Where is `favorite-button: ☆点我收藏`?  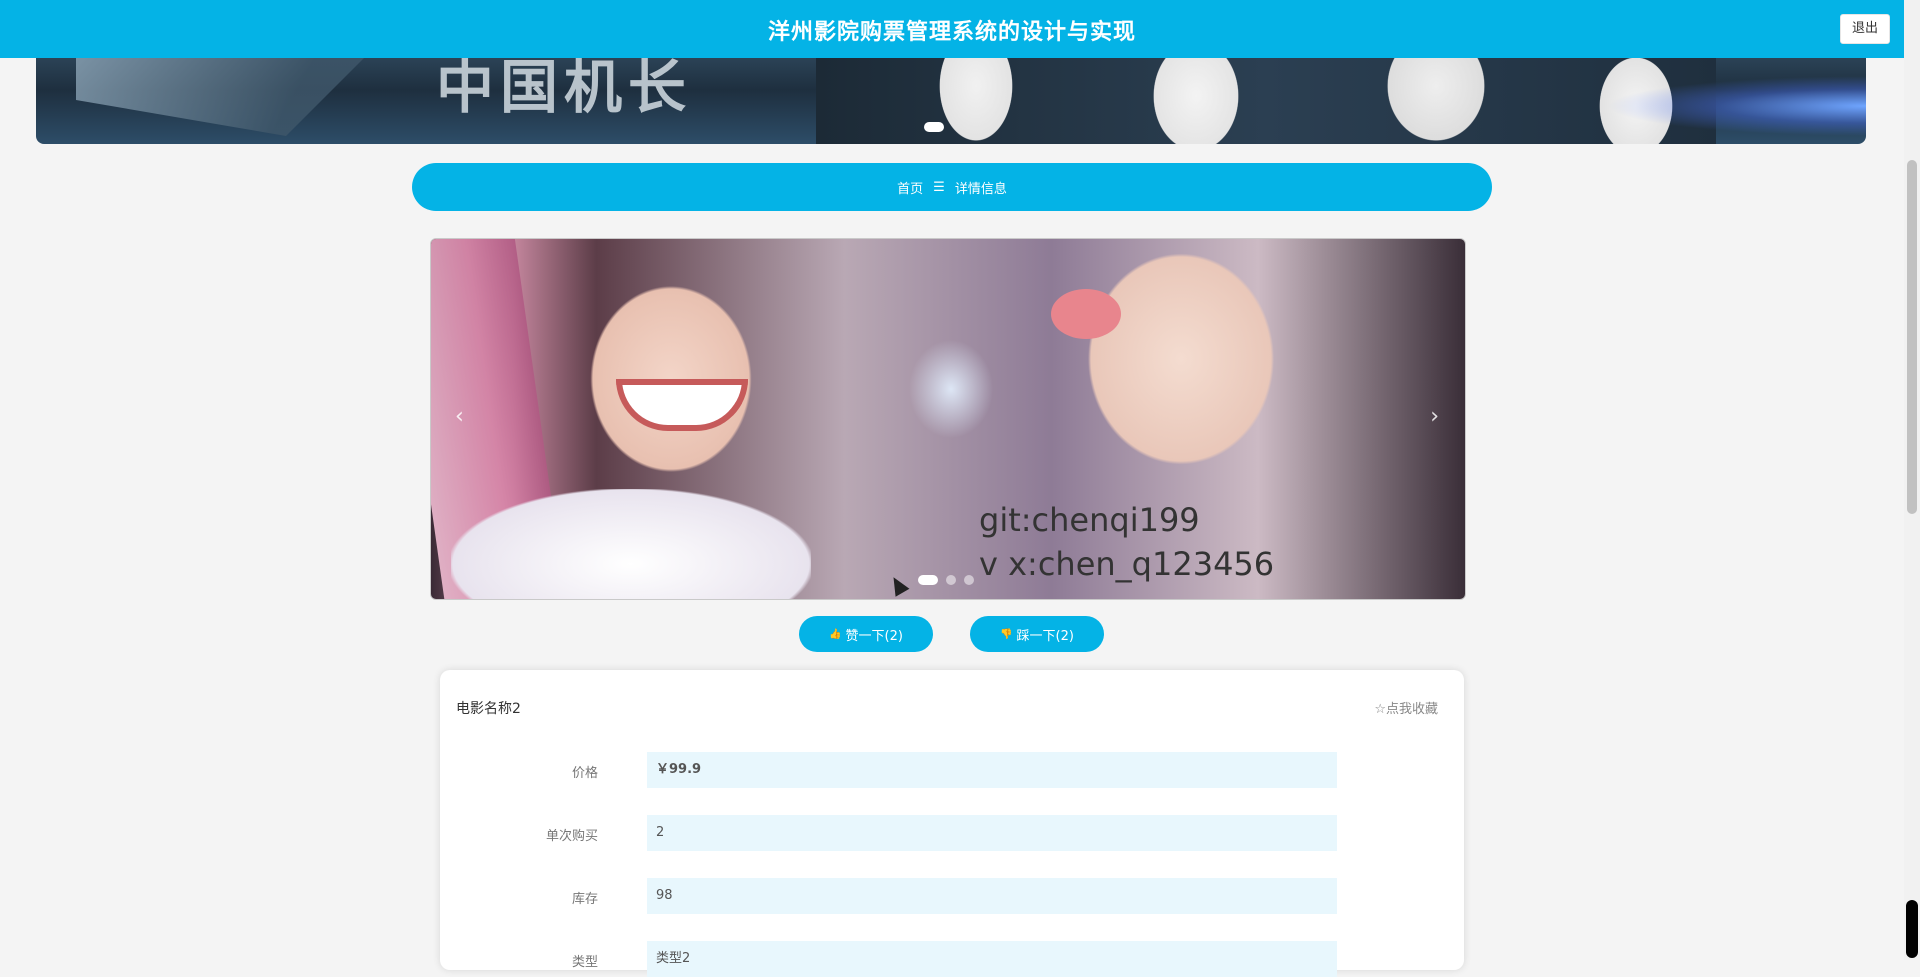 favorite-button: ☆点我收藏 is located at coordinates (1406, 707).